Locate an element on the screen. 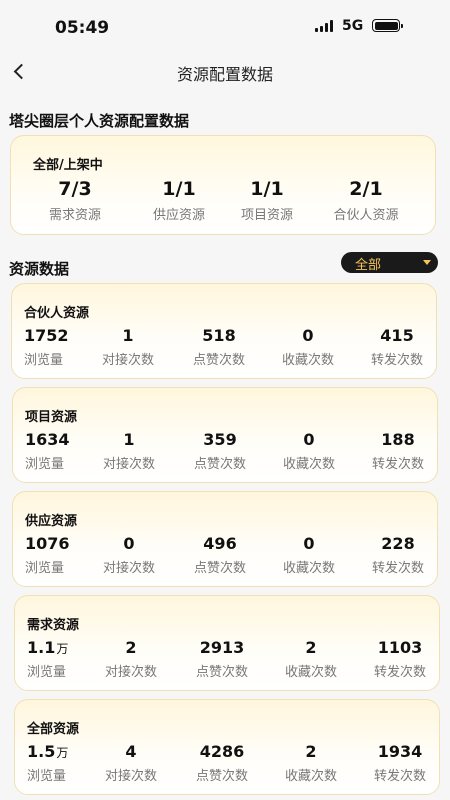  summary-item-demand: 7/3 需求资源 is located at coordinates (75, 200).